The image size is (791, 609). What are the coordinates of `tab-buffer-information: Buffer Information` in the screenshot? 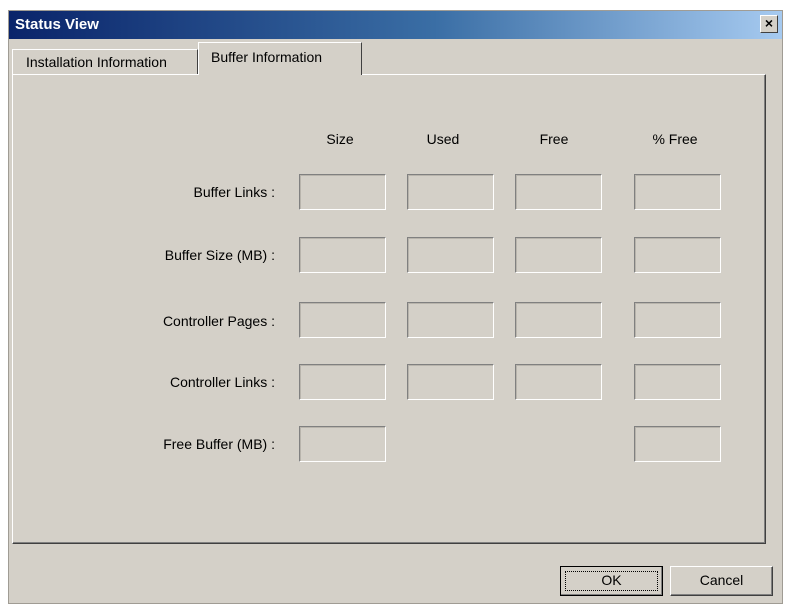 It's located at (280, 58).